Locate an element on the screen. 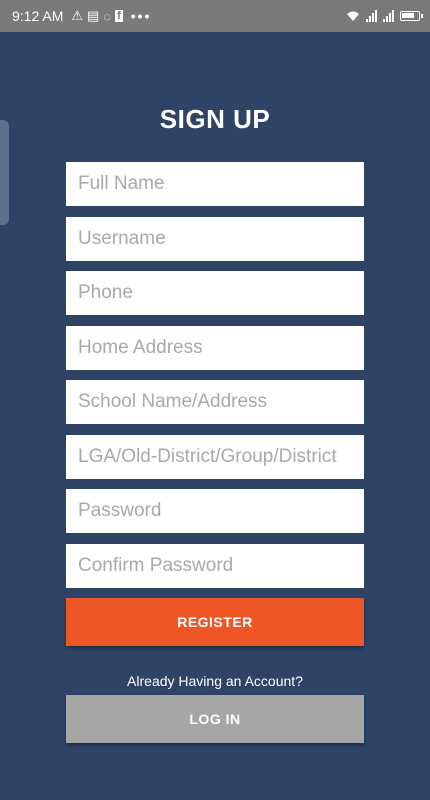  register-button: REGISTER is located at coordinates (215, 622).